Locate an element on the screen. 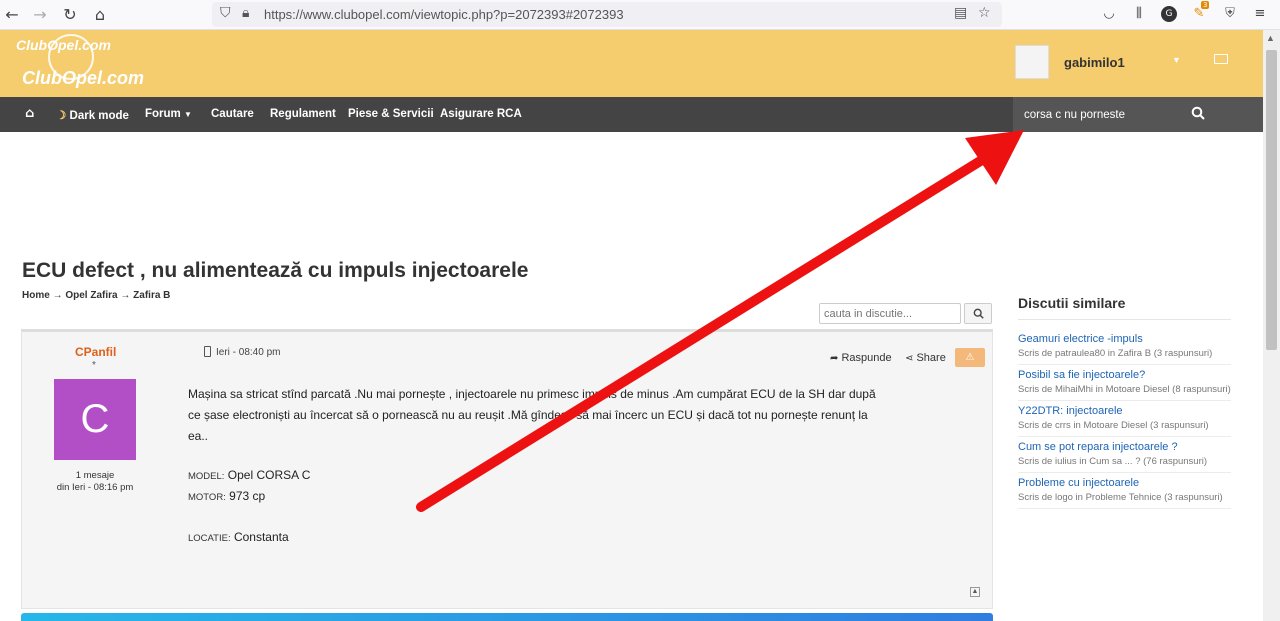 The height and width of the screenshot is (621, 1280). shield-icon: ⛉ is located at coordinates (225, 13).